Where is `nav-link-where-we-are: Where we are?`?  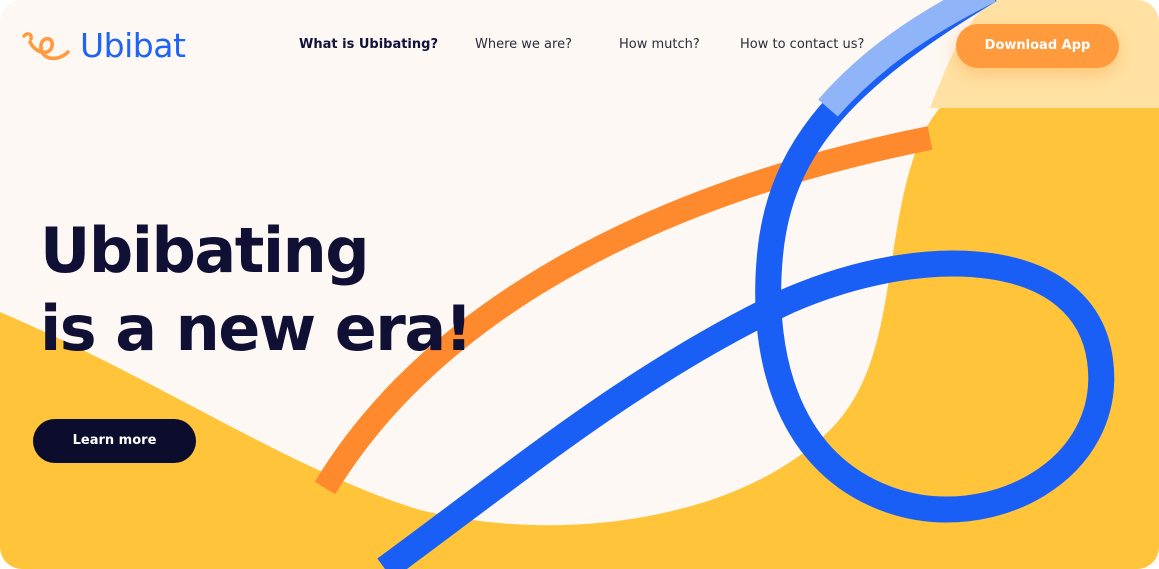
nav-link-where-we-are: Where we are? is located at coordinates (523, 45).